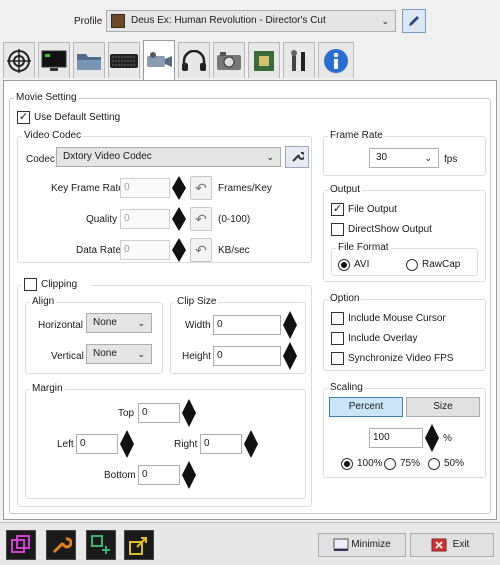  What do you see at coordinates (145, 188) in the screenshot?
I see `keyframe-input: 0` at bounding box center [145, 188].